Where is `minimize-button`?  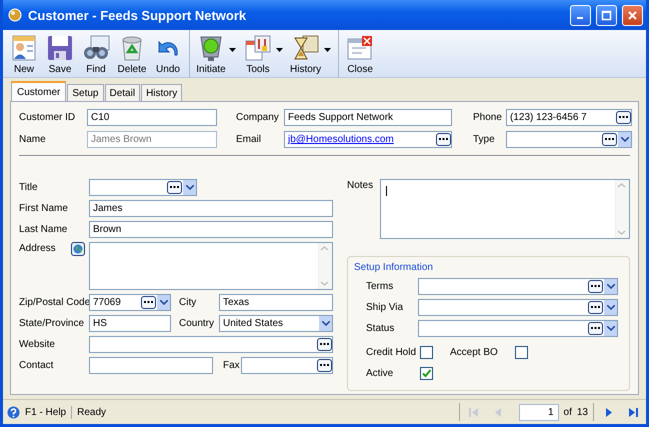 minimize-button is located at coordinates (580, 15).